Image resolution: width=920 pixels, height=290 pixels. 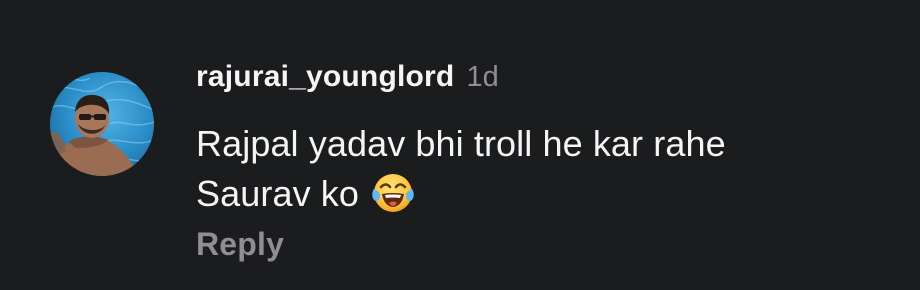 I want to click on username-link: rajurai_younglord, so click(x=325, y=77).